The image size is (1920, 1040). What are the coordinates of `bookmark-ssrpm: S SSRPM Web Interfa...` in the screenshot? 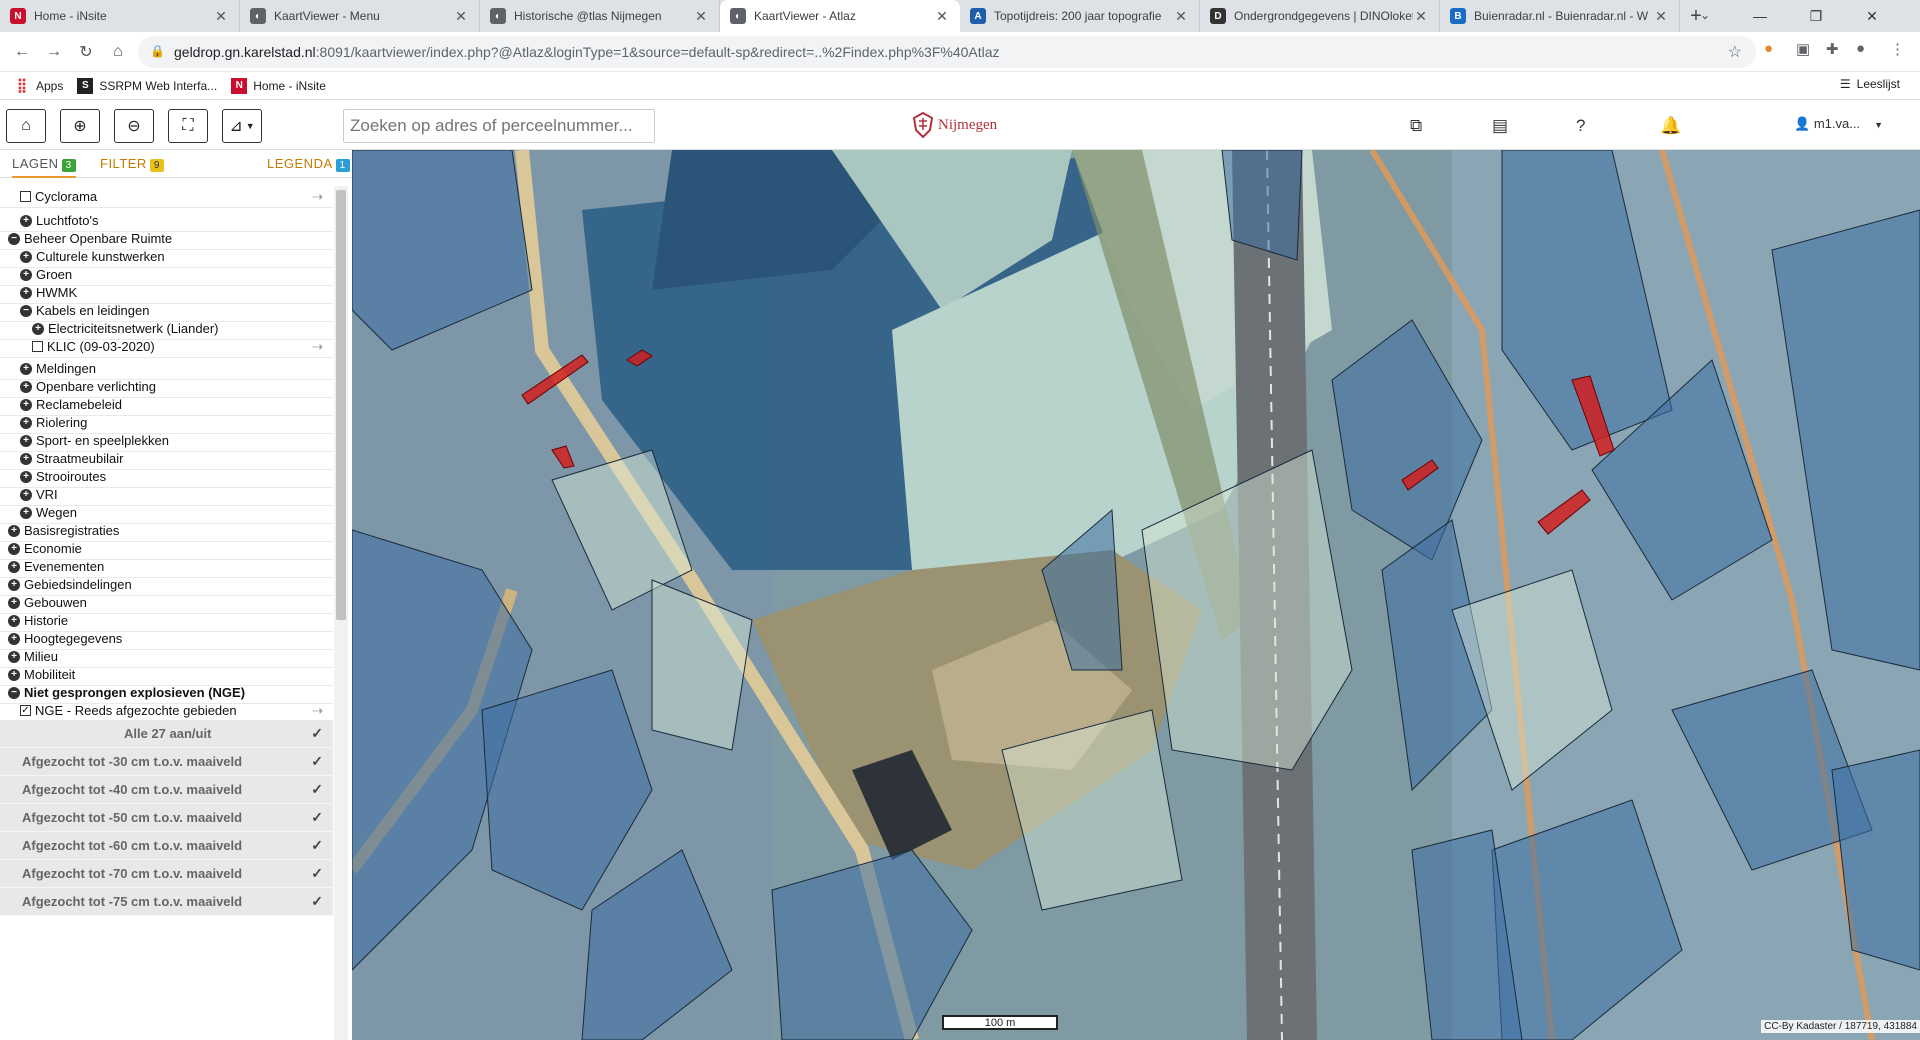 It's located at (147, 85).